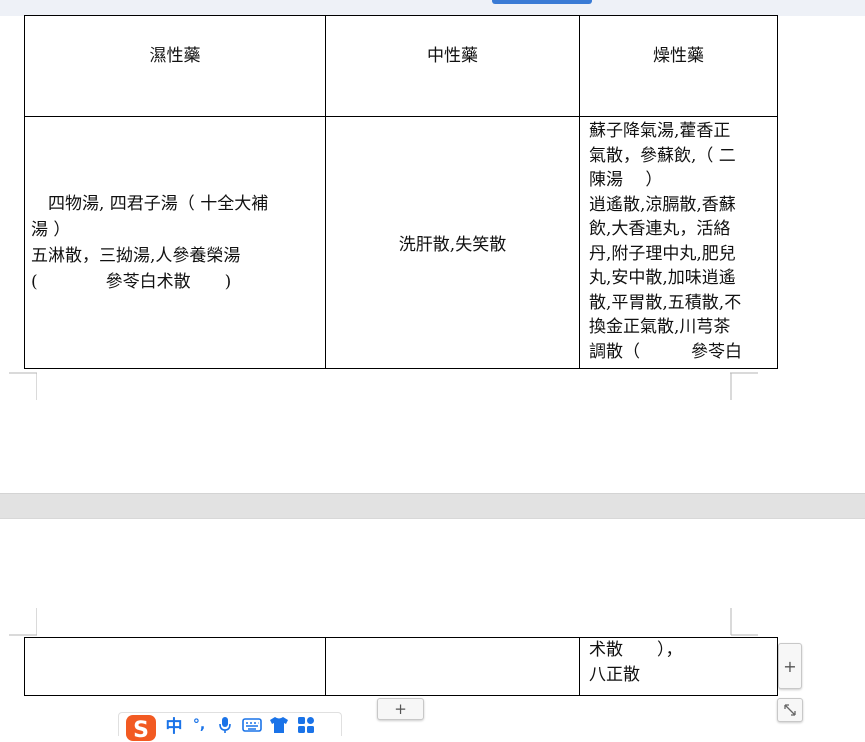  I want to click on punctuation-toggle: °,, so click(199, 725).